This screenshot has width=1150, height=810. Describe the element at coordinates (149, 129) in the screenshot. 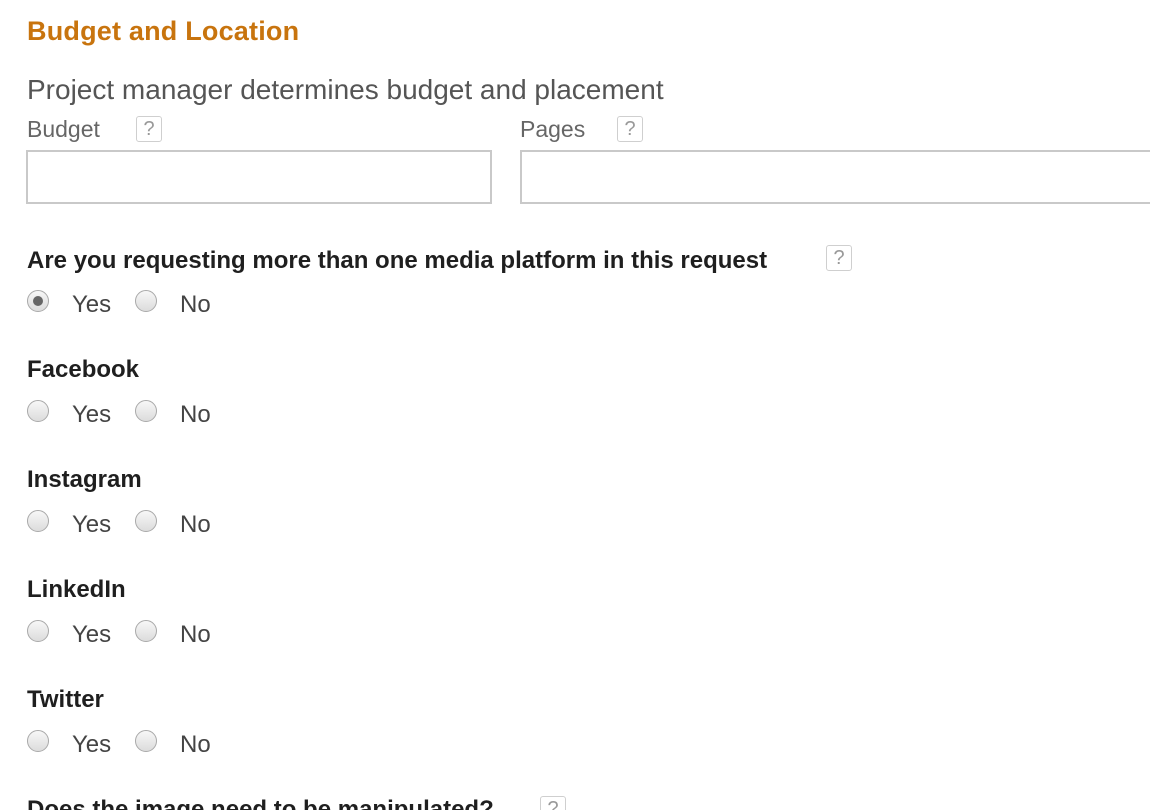

I see `budget-help-icon: ?` at that location.